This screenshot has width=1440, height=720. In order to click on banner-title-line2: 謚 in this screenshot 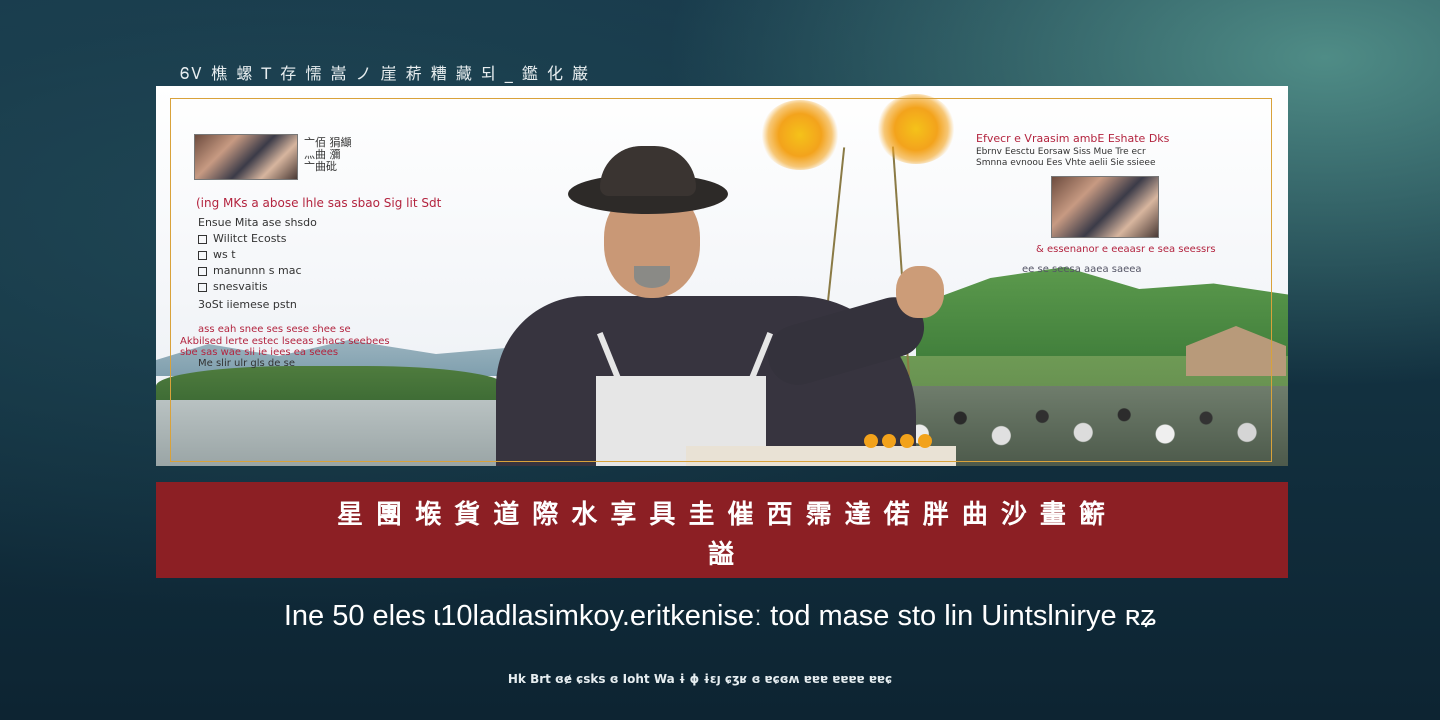, I will do `click(721, 555)`.